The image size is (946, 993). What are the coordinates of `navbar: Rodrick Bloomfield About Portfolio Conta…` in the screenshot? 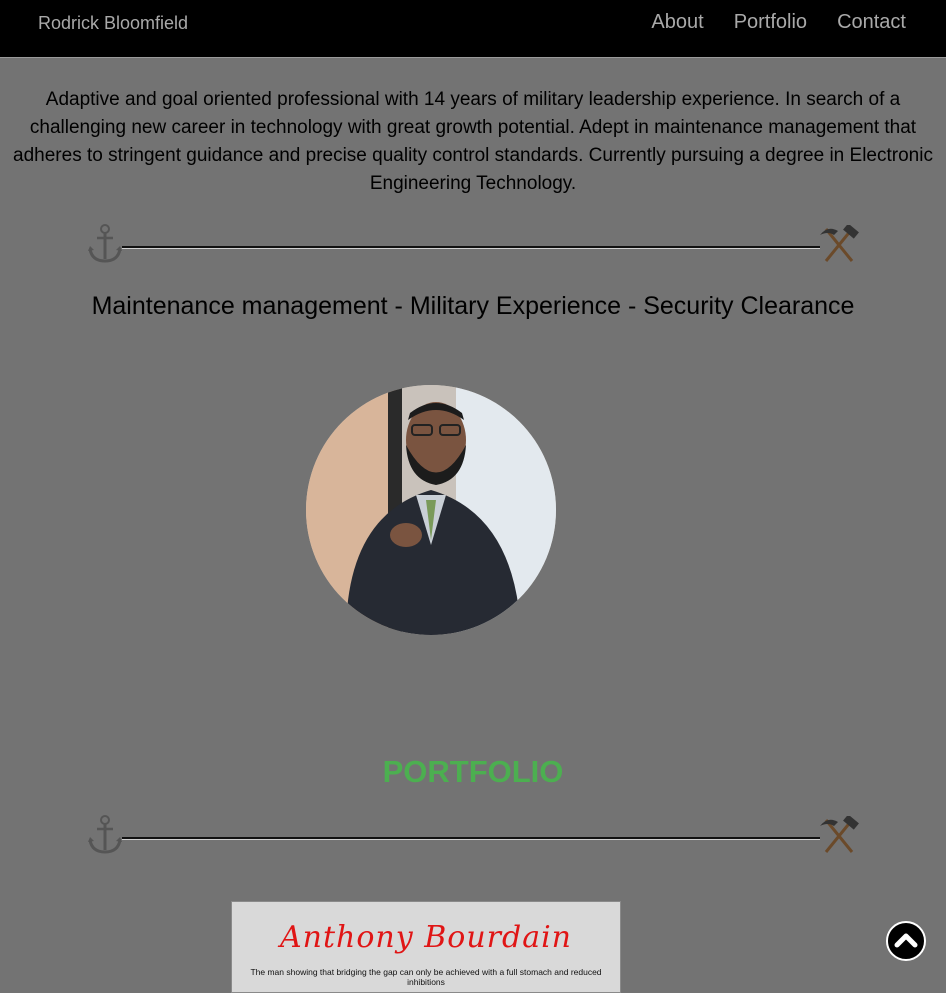 It's located at (473, 29).